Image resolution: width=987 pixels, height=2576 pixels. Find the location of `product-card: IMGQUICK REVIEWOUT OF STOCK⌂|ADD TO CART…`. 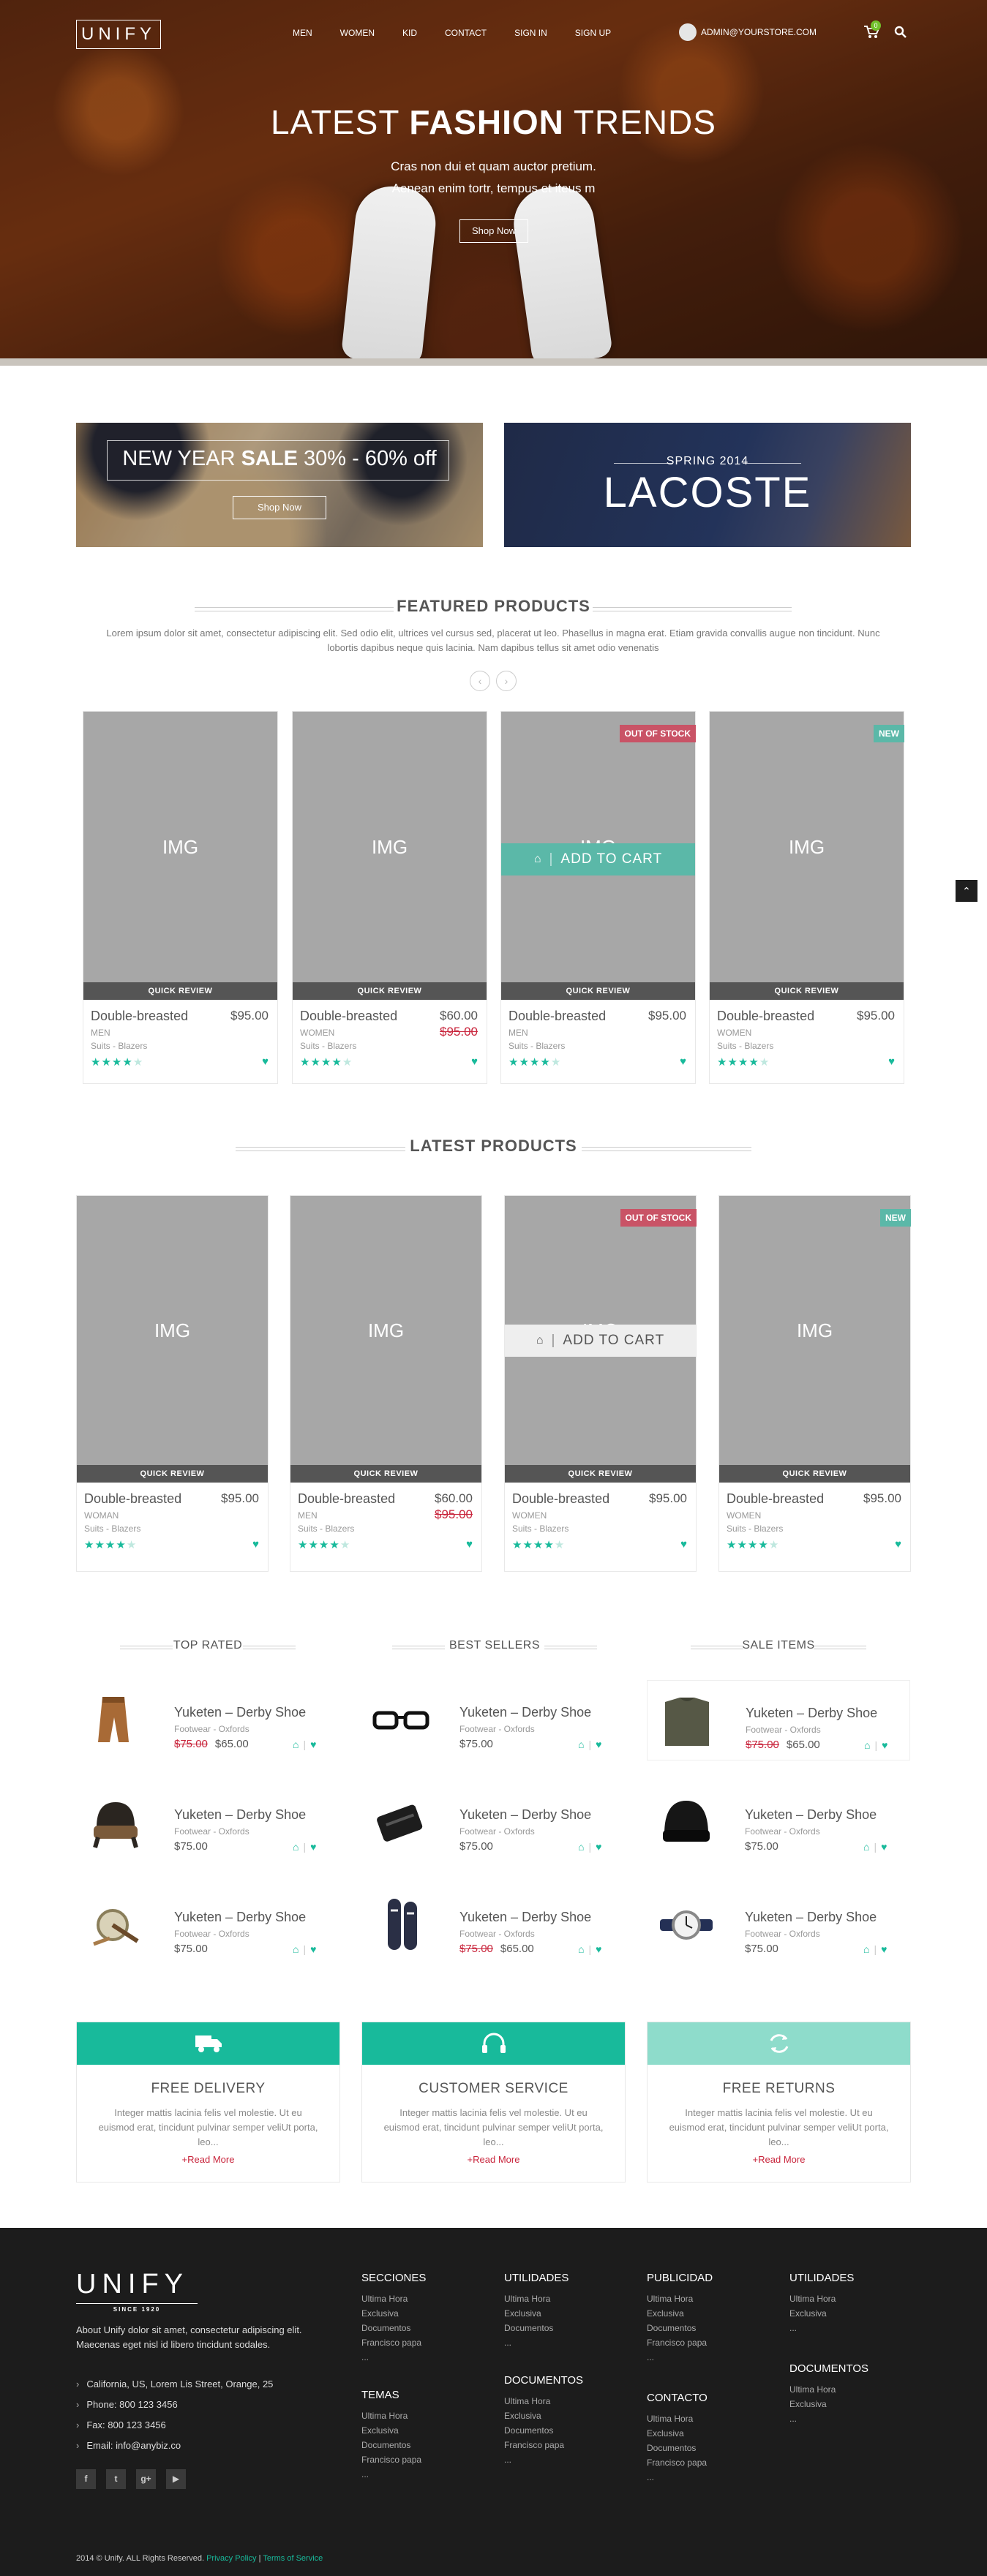

product-card: IMGQUICK REVIEWOUT OF STOCK⌂|ADD TO CART… is located at coordinates (598, 897).